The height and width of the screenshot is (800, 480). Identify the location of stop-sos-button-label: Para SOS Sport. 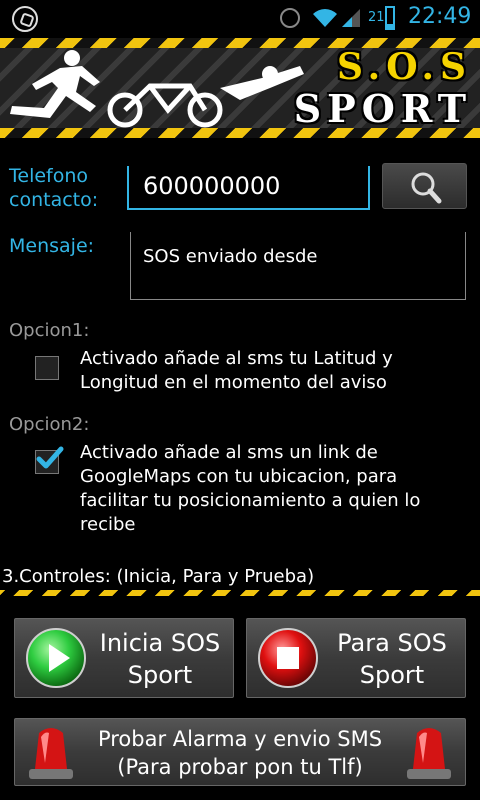
(392, 659).